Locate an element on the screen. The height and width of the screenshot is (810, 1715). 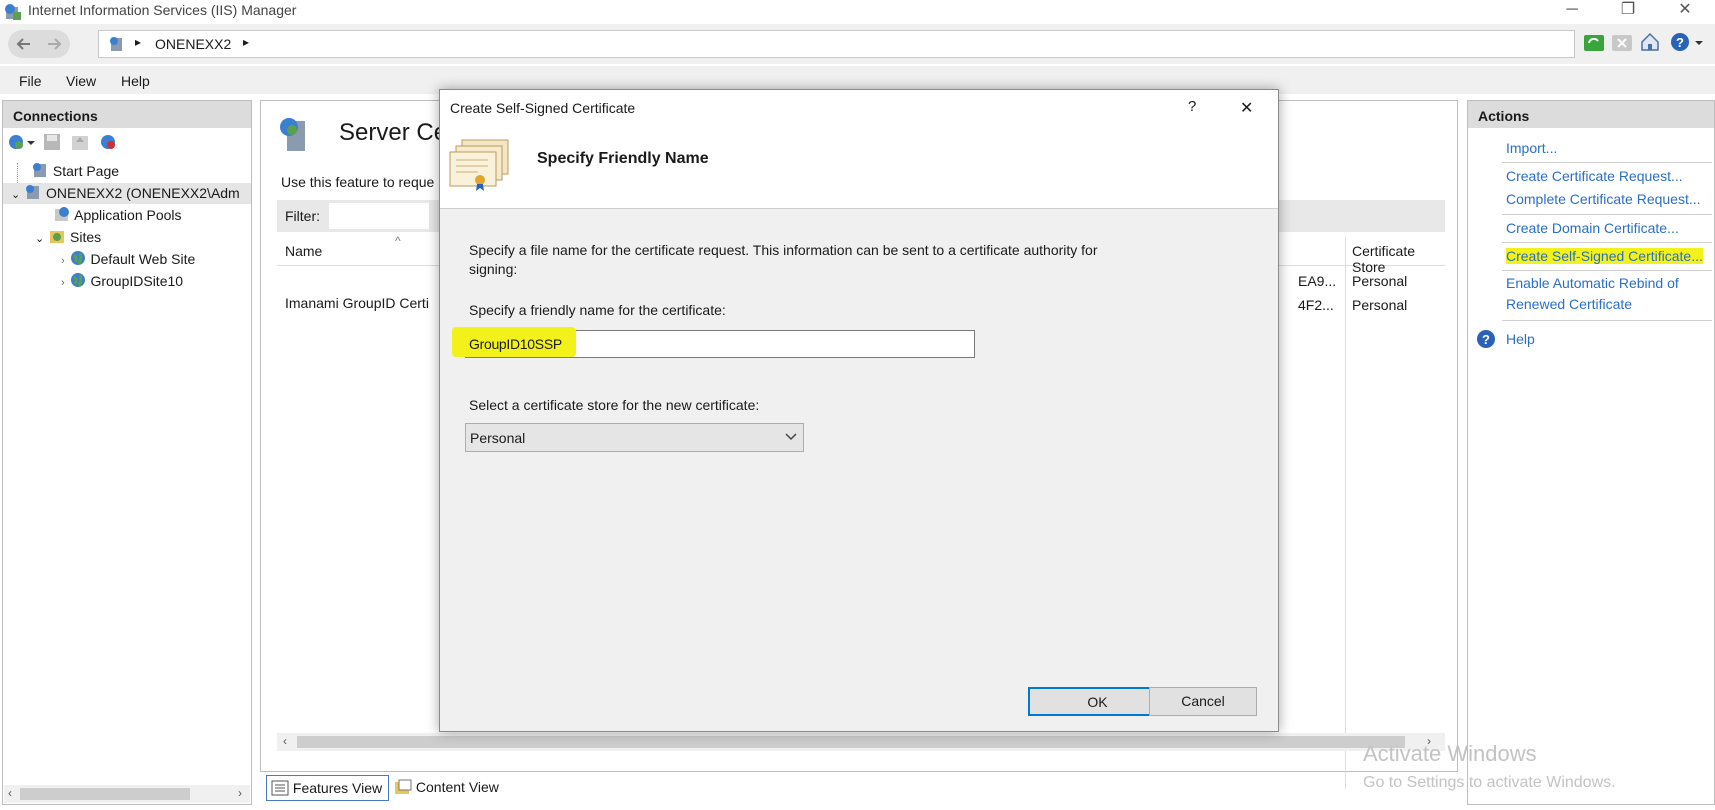
minimize-button: ─ is located at coordinates (1572, 11).